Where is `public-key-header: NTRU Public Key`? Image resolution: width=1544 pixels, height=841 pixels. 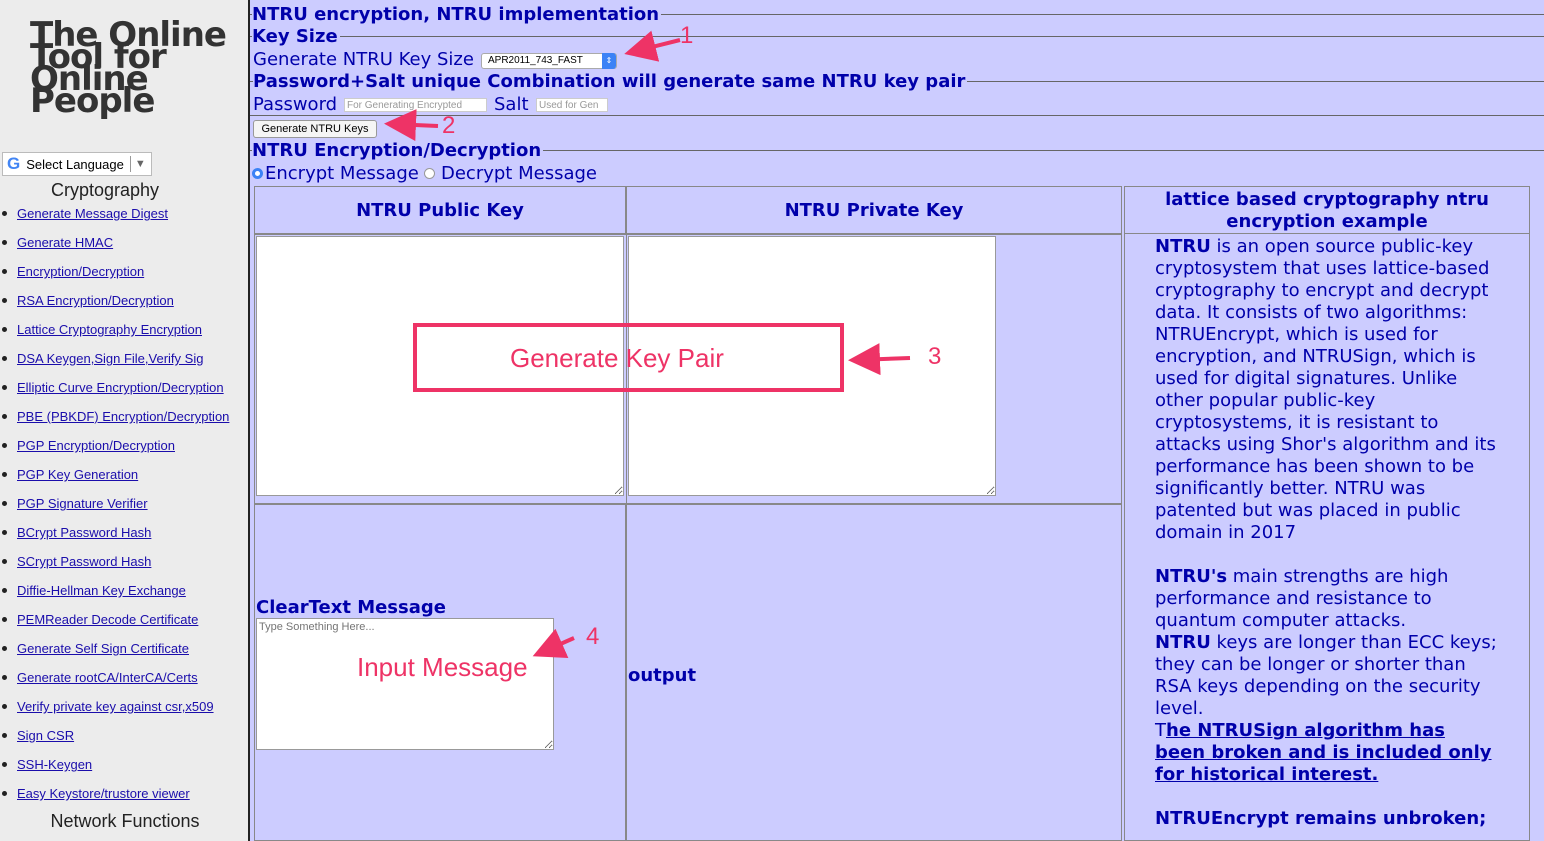 public-key-header: NTRU Public Key is located at coordinates (440, 210).